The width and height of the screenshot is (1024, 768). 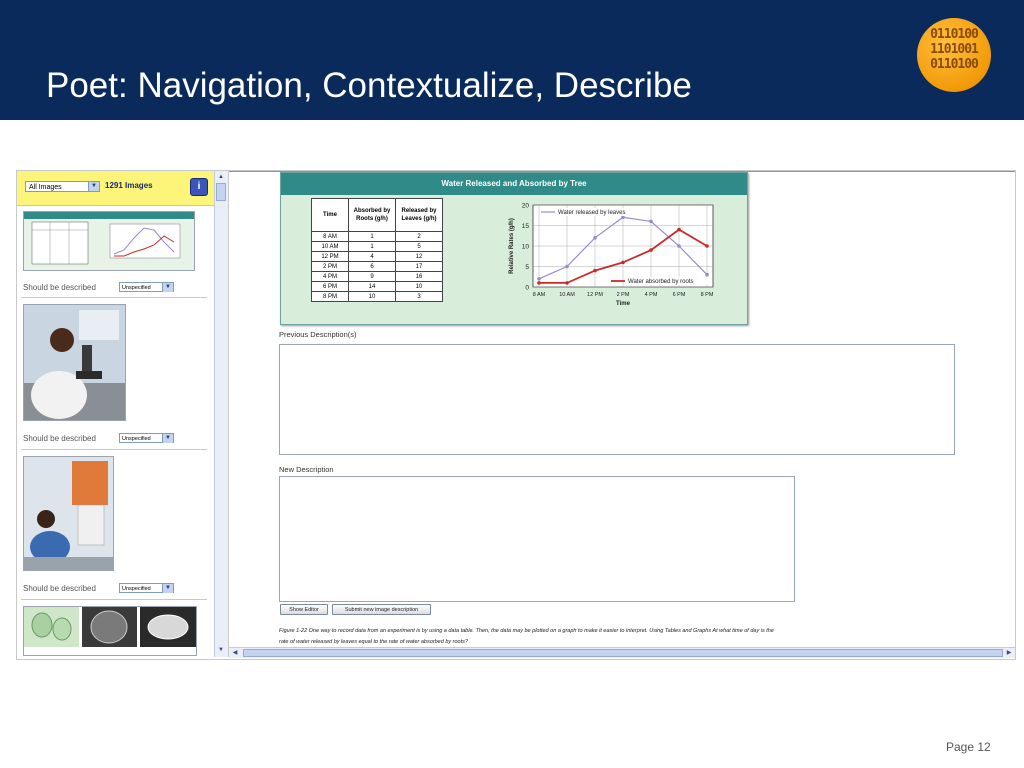 What do you see at coordinates (595, 295) in the screenshot?
I see `x-tick-label: 12 PM` at bounding box center [595, 295].